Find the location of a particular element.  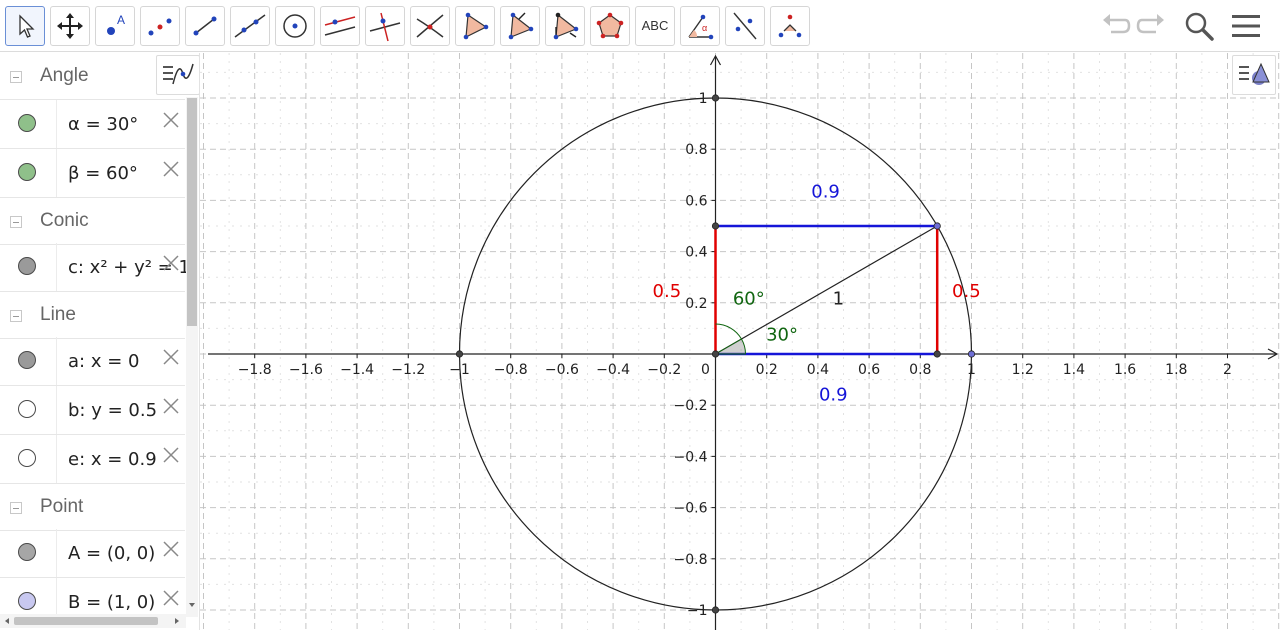

polygon-tool-button is located at coordinates (475, 26).